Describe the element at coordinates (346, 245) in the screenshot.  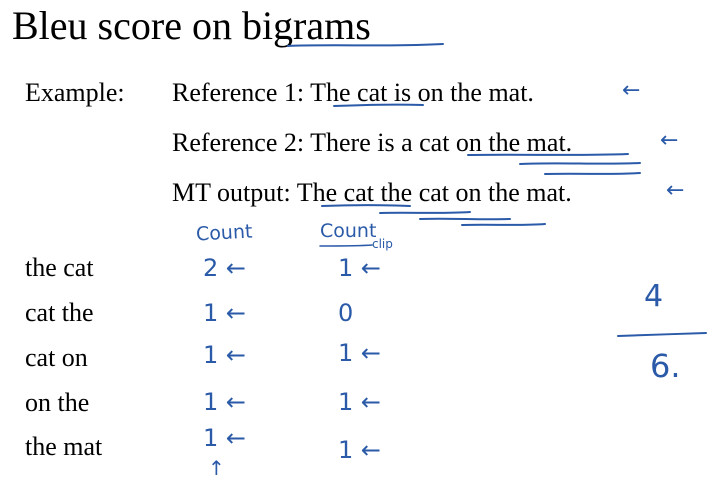
I see `count-clip-header-underline` at that location.